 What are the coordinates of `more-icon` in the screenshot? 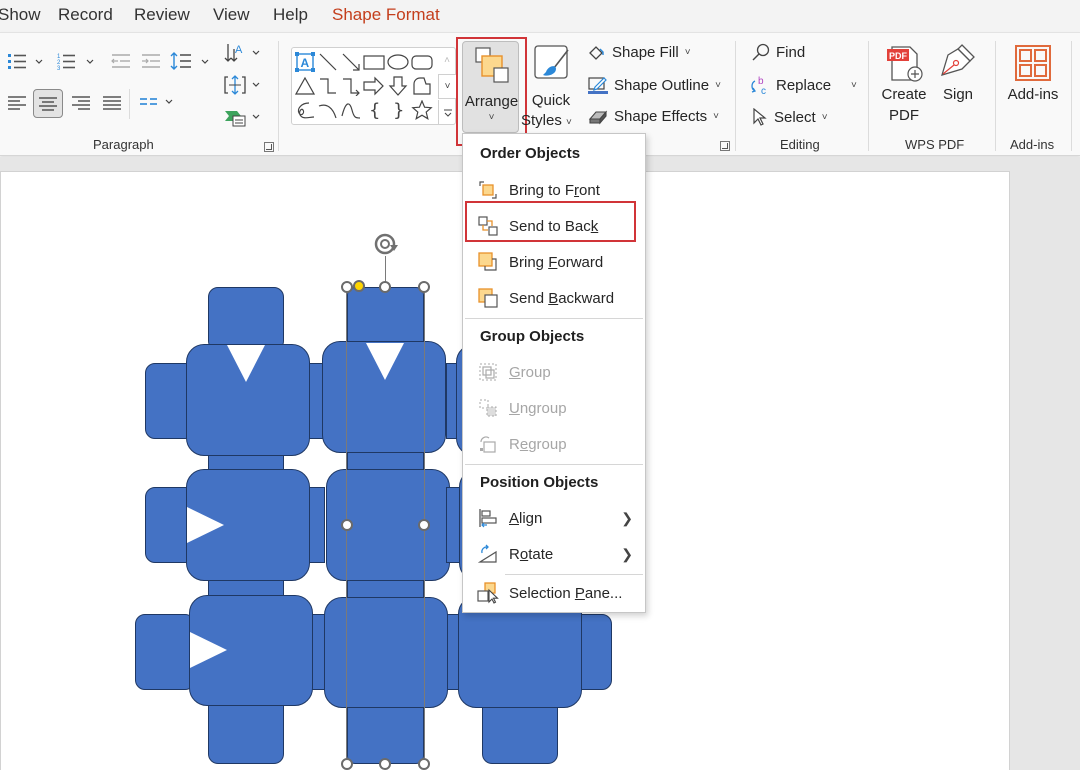 It's located at (447, 113).